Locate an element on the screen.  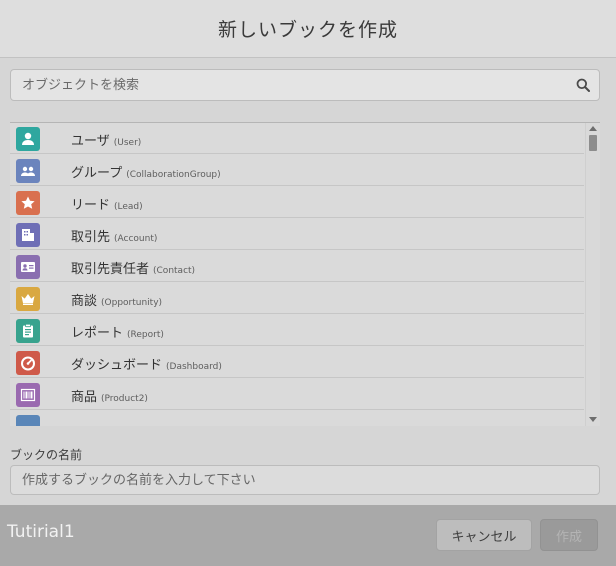
dashboard-gauge-icon is located at coordinates (28, 363).